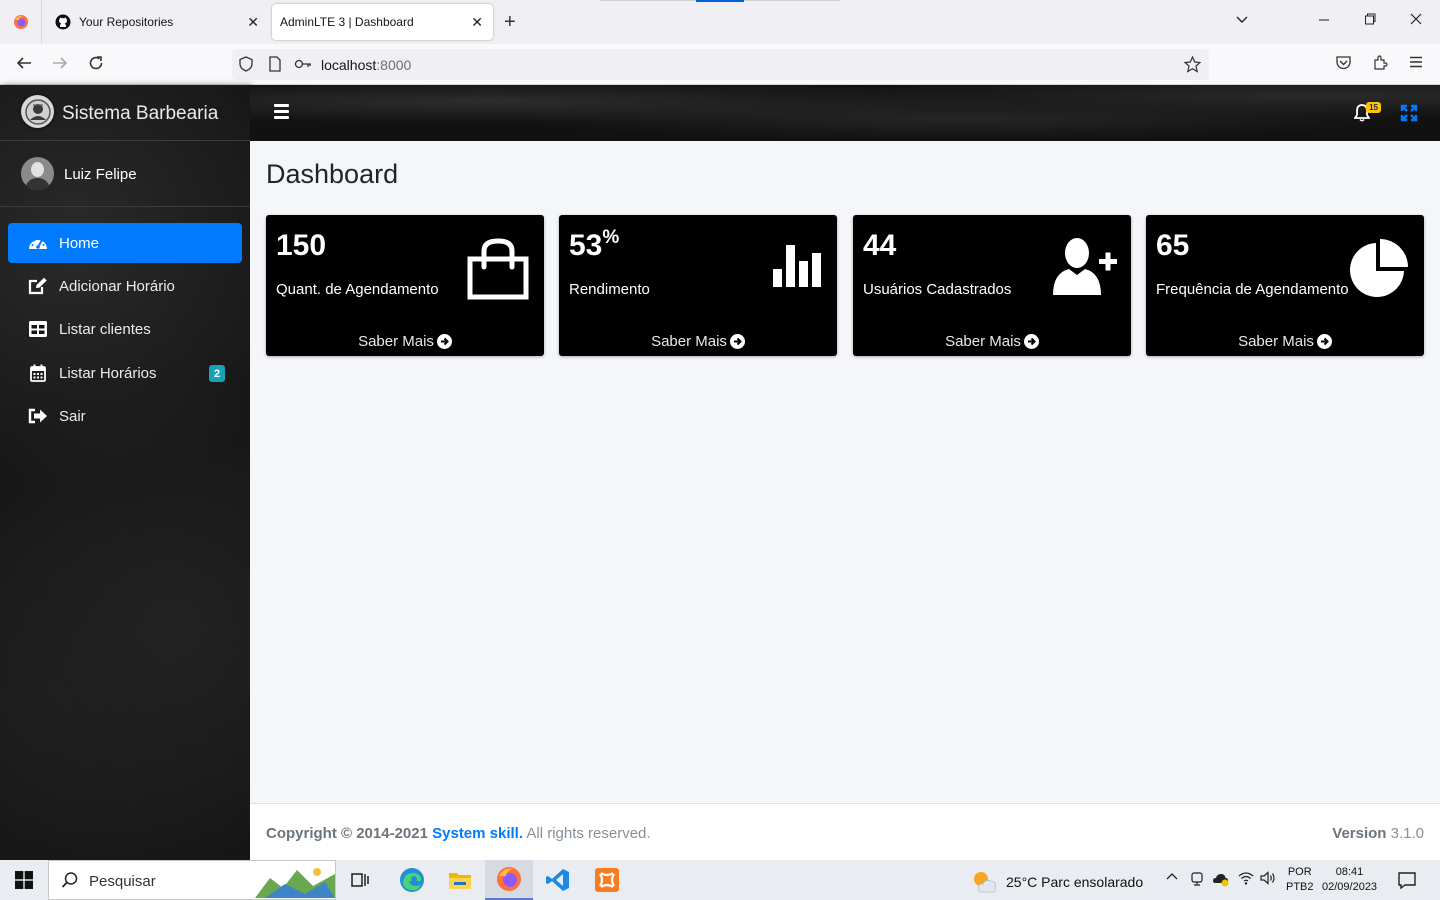 The image size is (1440, 900). I want to click on taskbar-file-explorer, so click(460, 880).